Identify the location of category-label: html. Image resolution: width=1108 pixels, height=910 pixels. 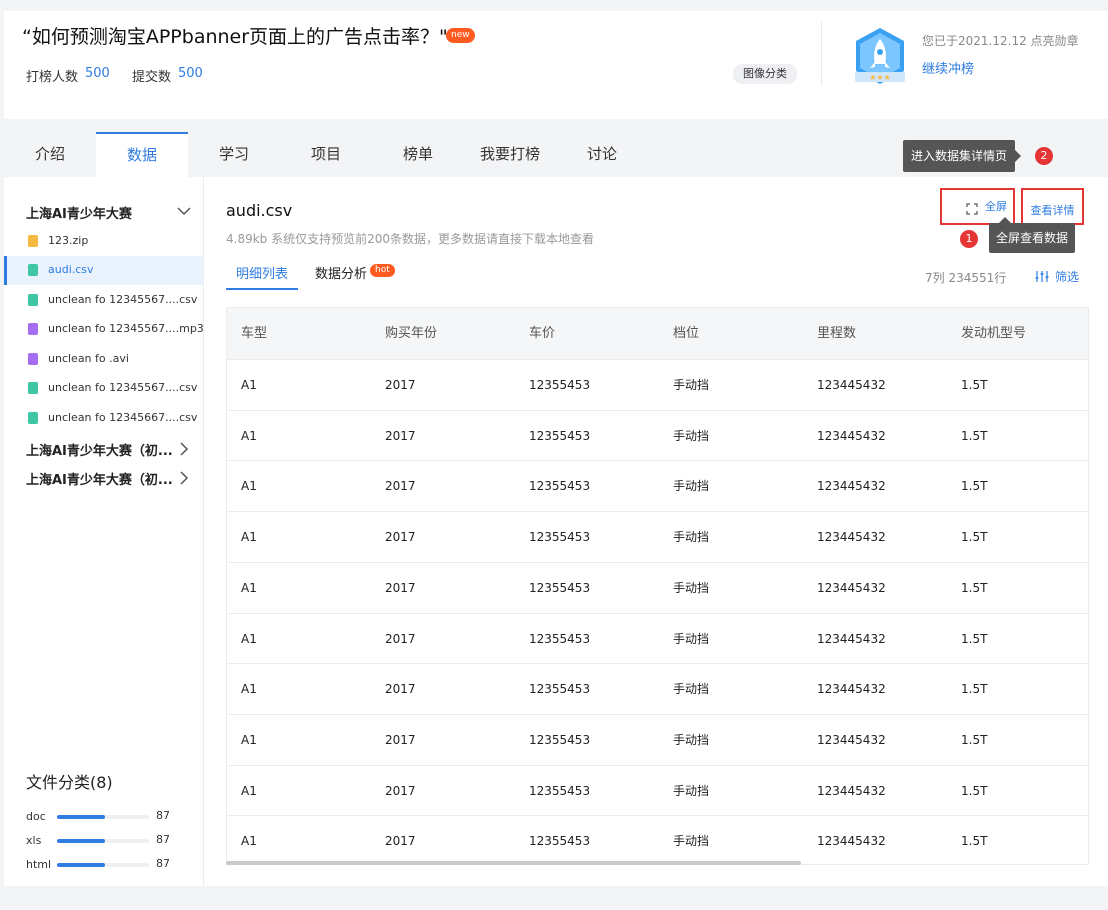
(39, 863).